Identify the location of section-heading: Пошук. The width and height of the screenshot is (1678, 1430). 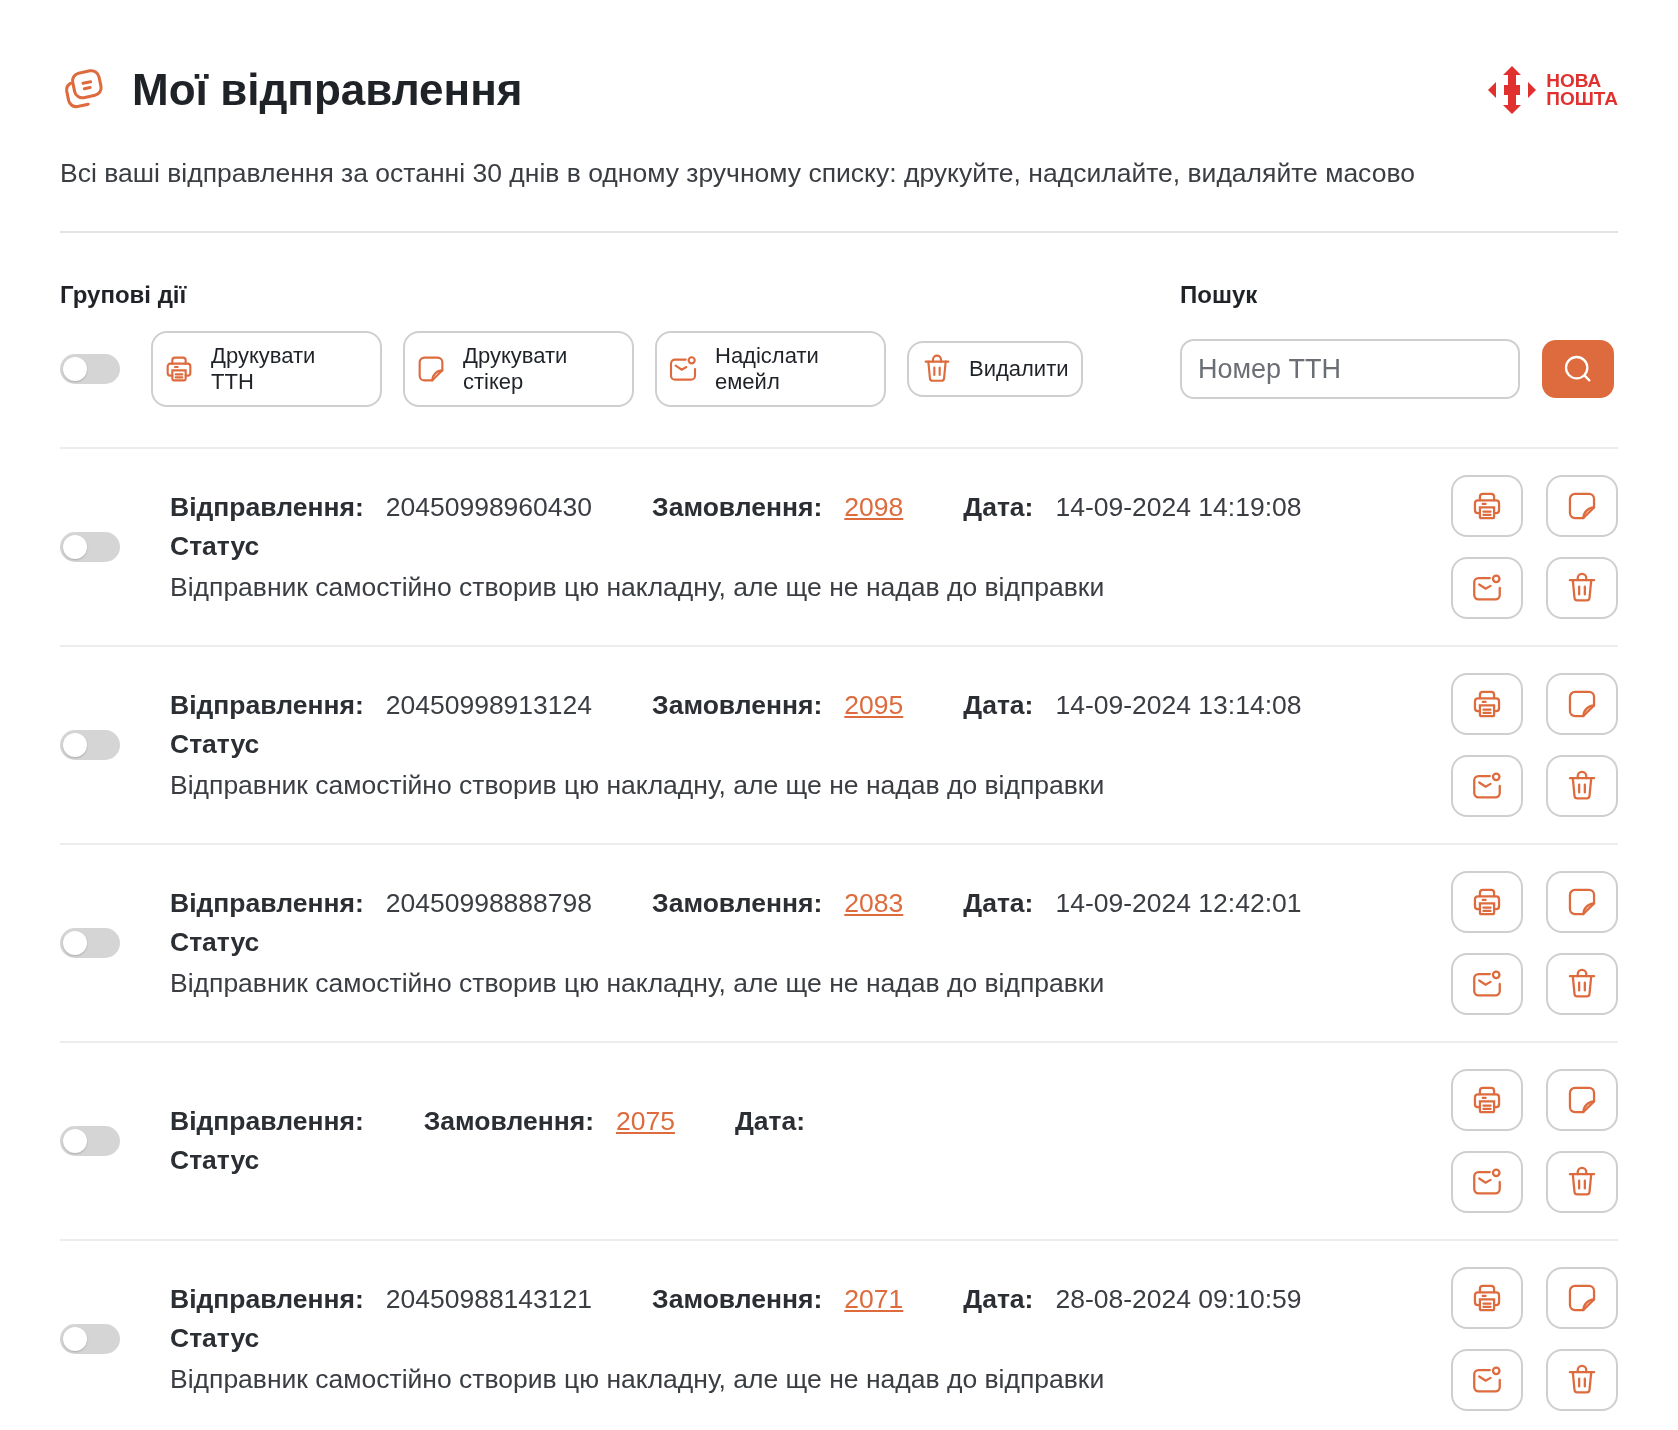
(1219, 295).